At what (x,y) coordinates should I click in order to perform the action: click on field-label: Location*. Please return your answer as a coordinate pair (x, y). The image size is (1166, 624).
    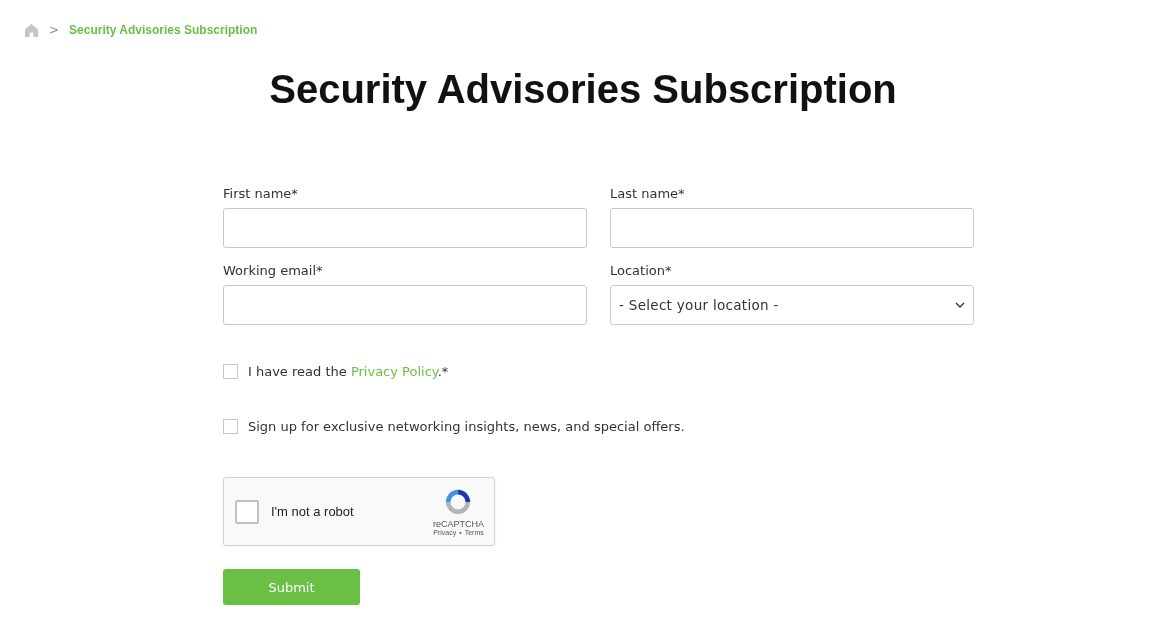
    Looking at the image, I should click on (641, 271).